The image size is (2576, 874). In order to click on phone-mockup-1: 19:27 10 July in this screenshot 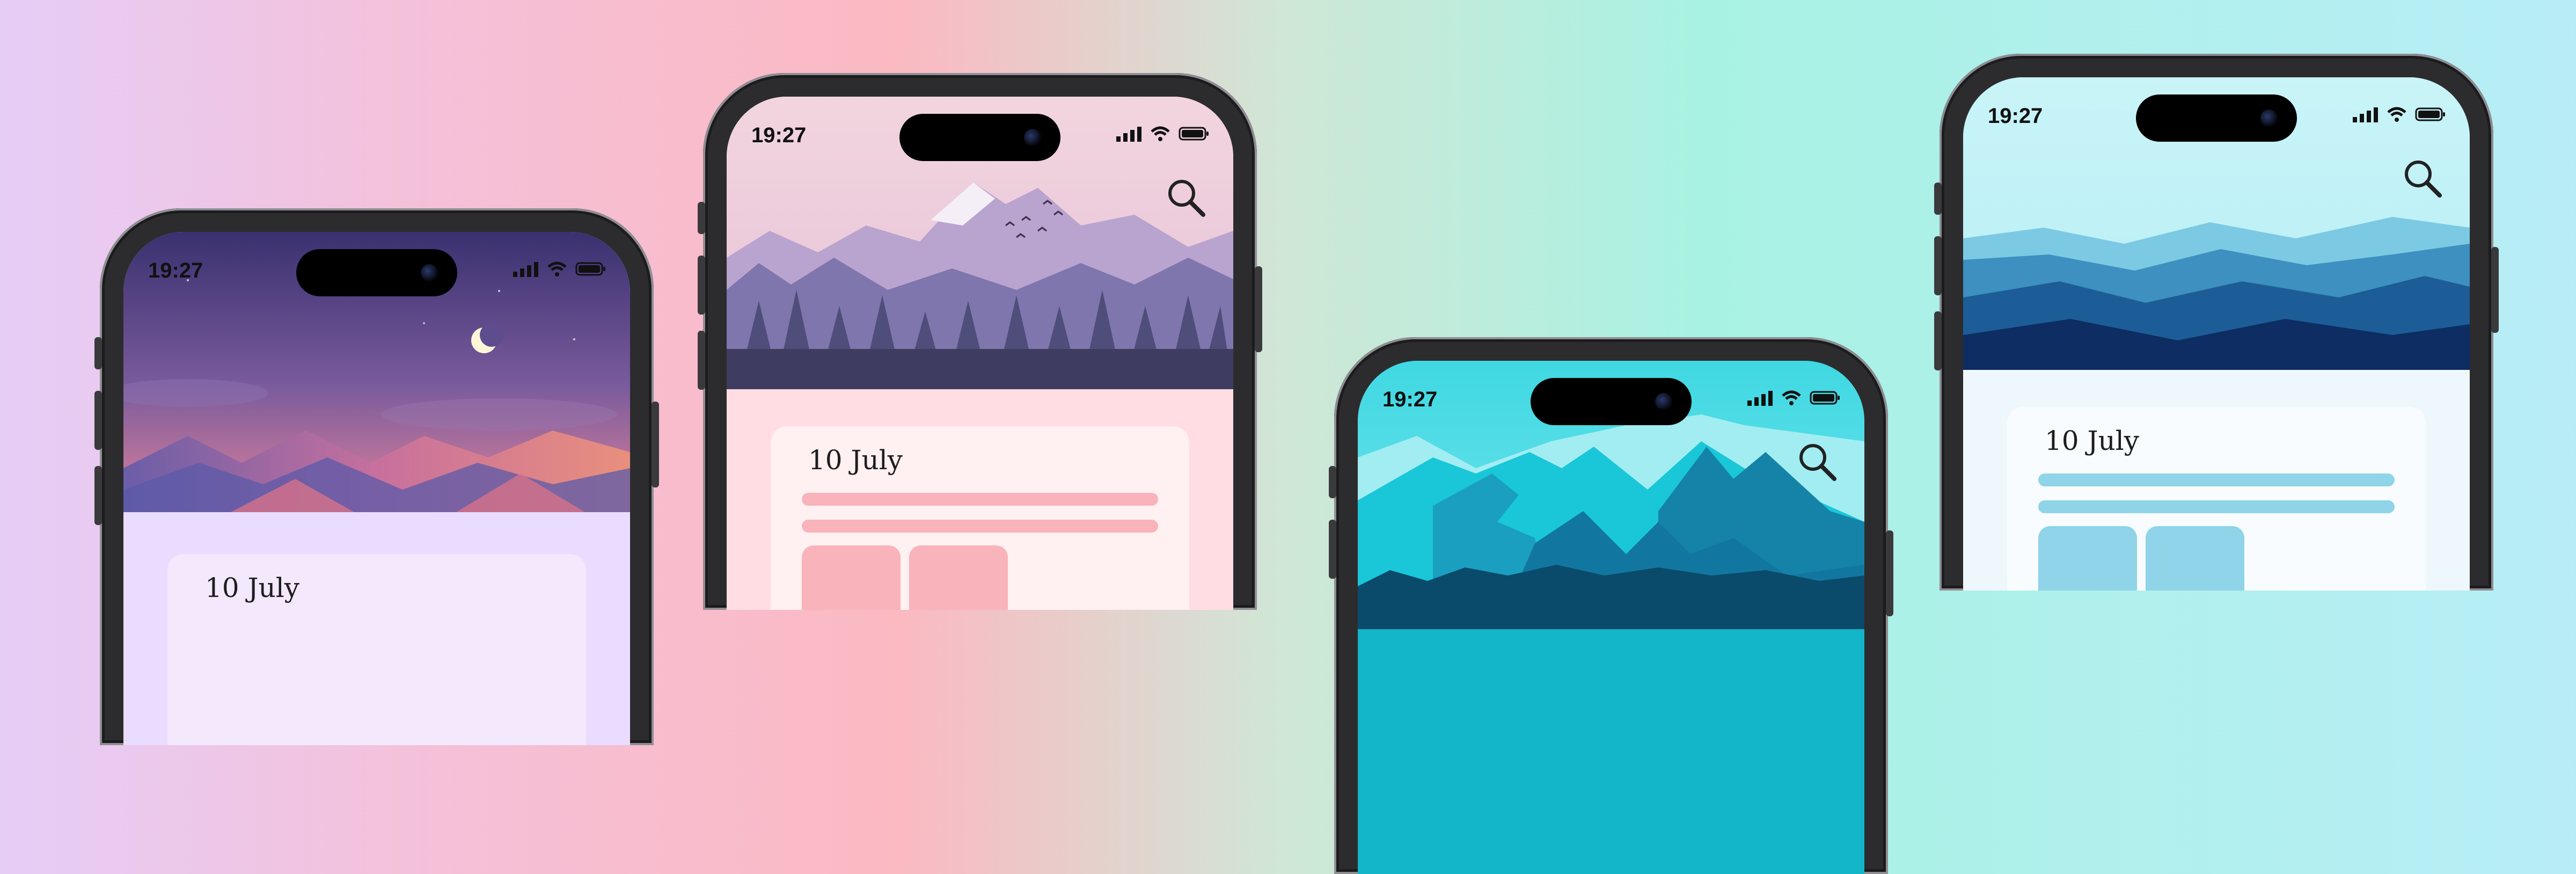, I will do `click(376, 477)`.